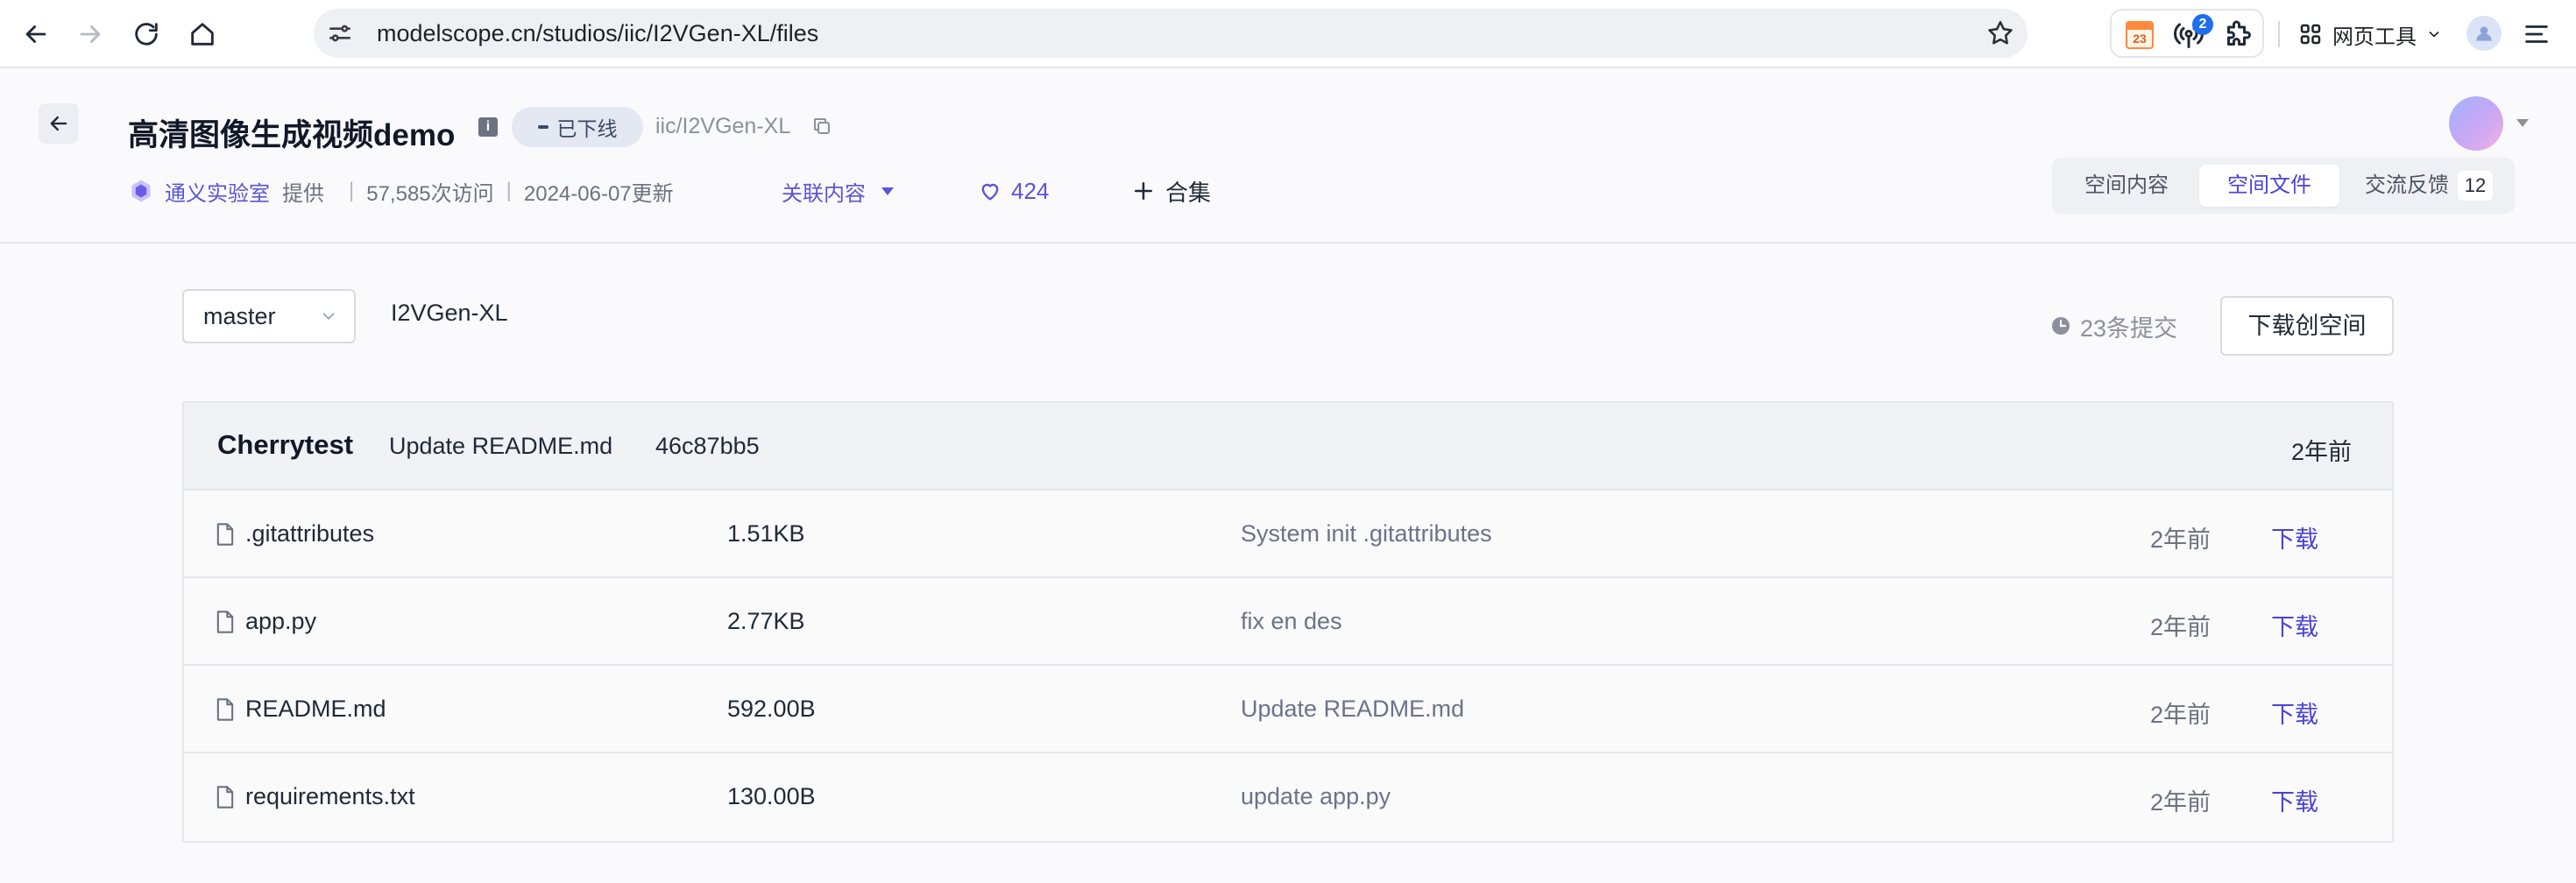 This screenshot has height=883, width=2576. I want to click on file-name-link: requirements.txt, so click(330, 796).